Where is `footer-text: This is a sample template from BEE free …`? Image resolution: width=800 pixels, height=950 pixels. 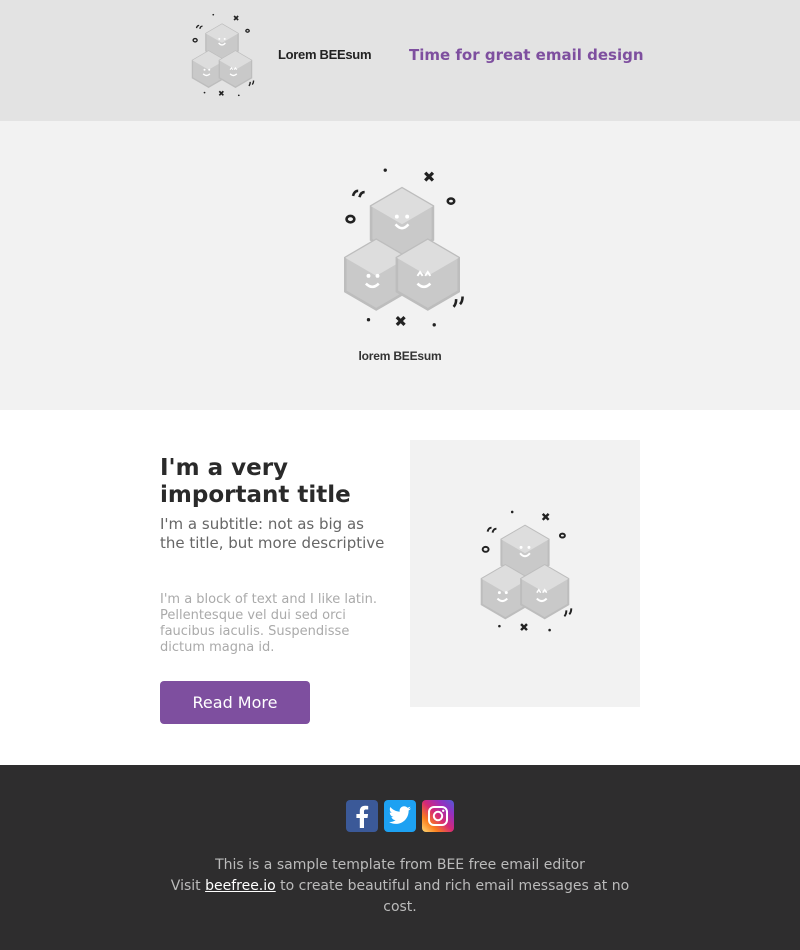 footer-text: This is a sample template from BEE free … is located at coordinates (400, 886).